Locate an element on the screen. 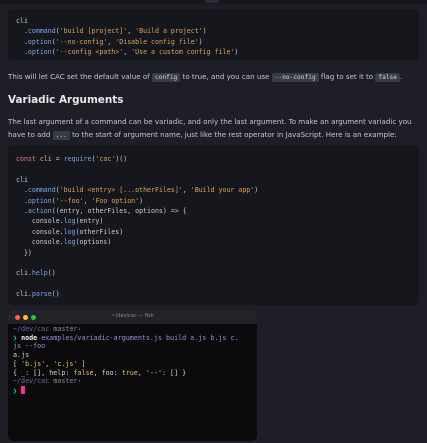  terminal-cursor is located at coordinates (23, 389).